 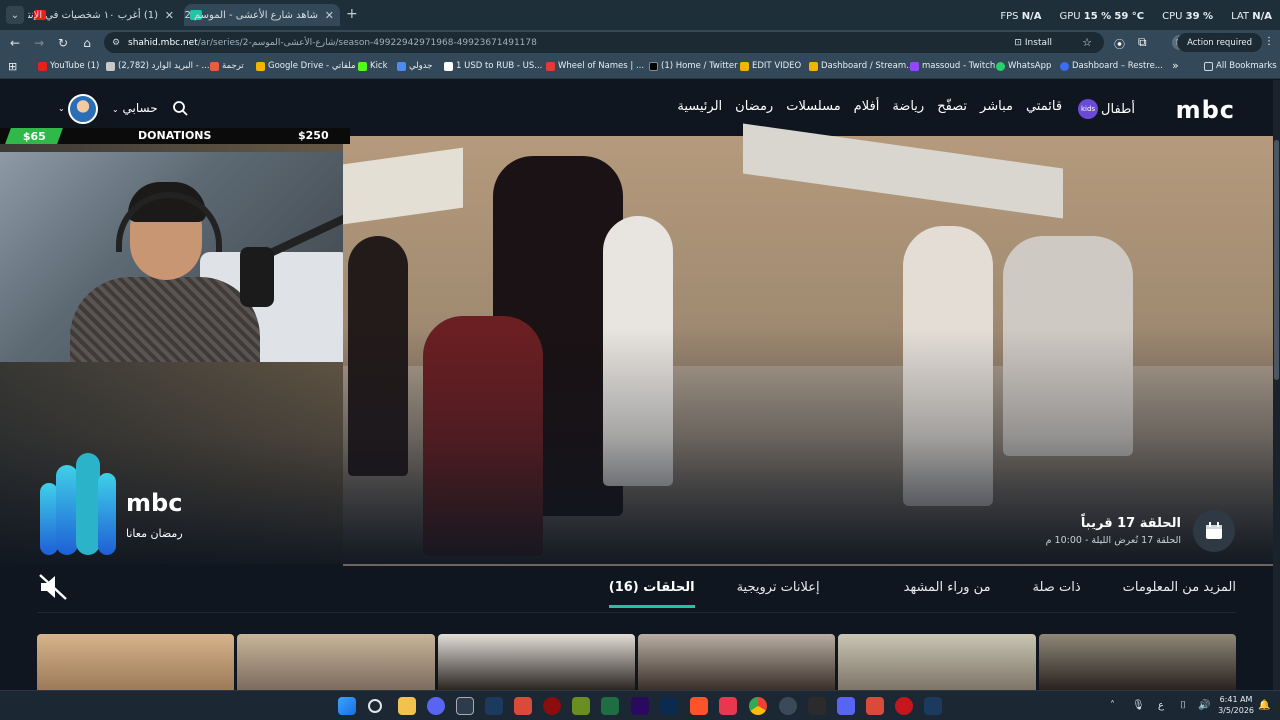 What do you see at coordinates (352, 14) in the screenshot?
I see `new-tab-button: +` at bounding box center [352, 14].